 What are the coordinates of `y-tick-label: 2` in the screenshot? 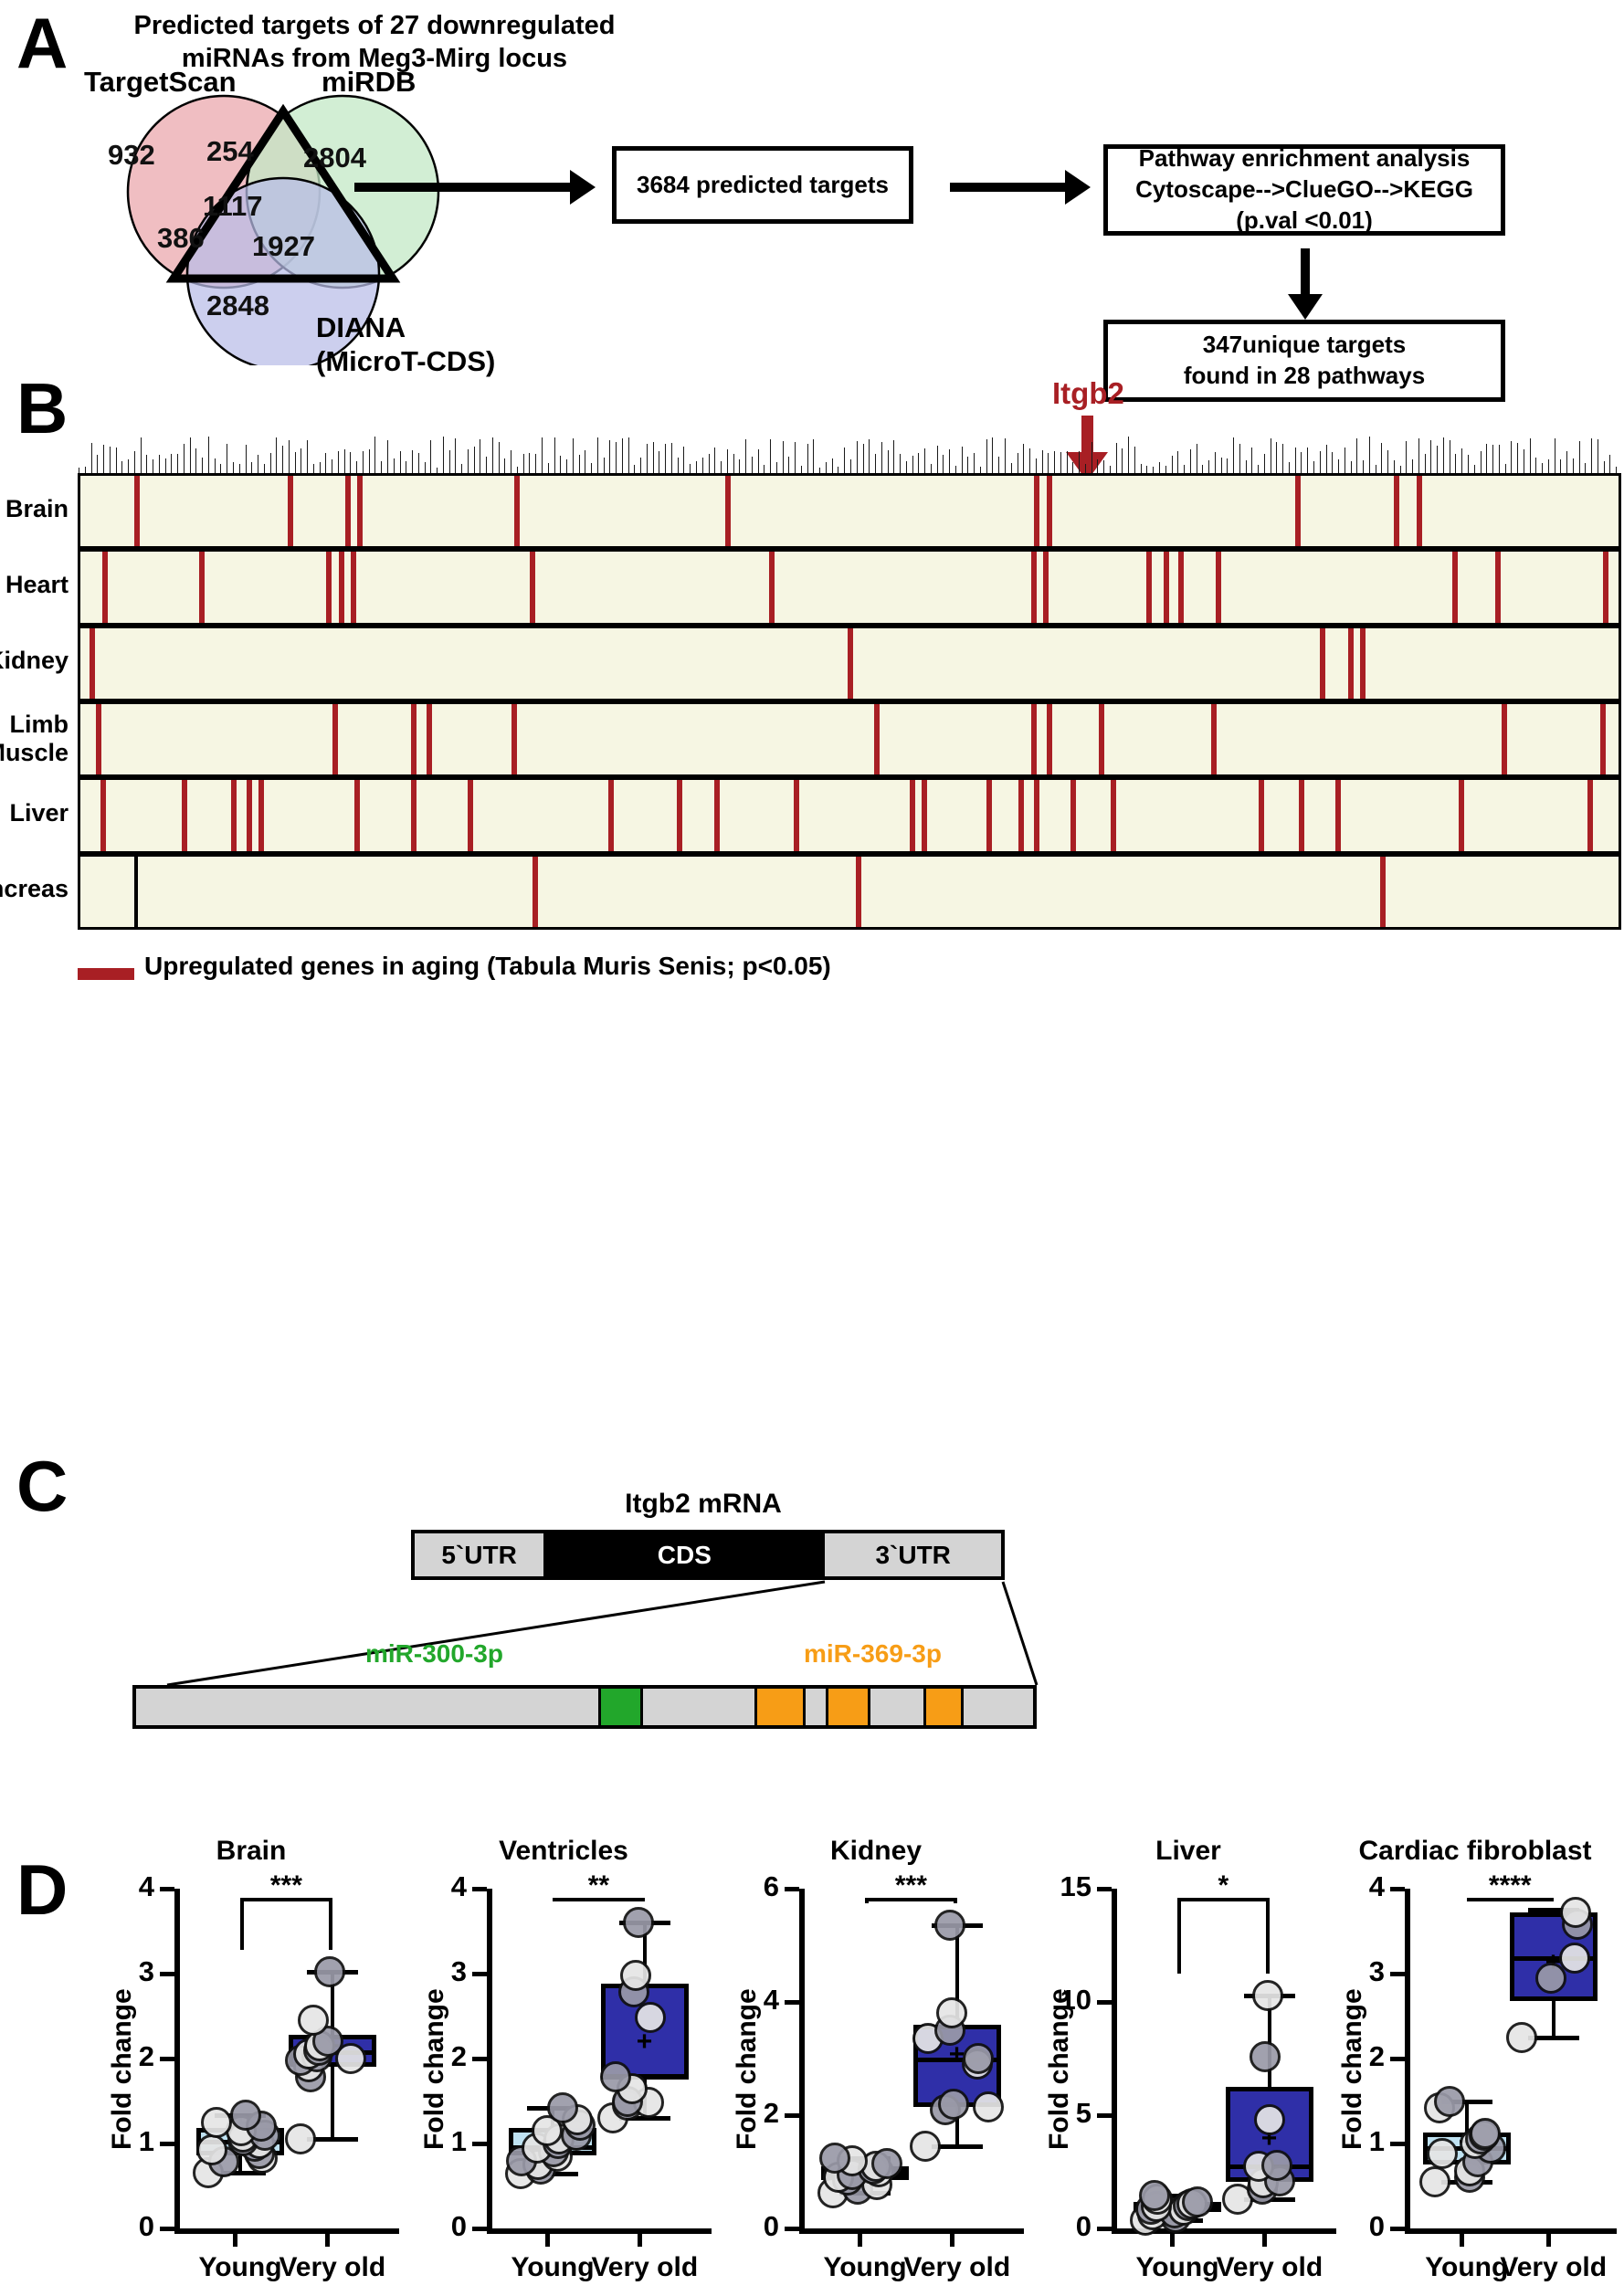 It's located at (771, 2113).